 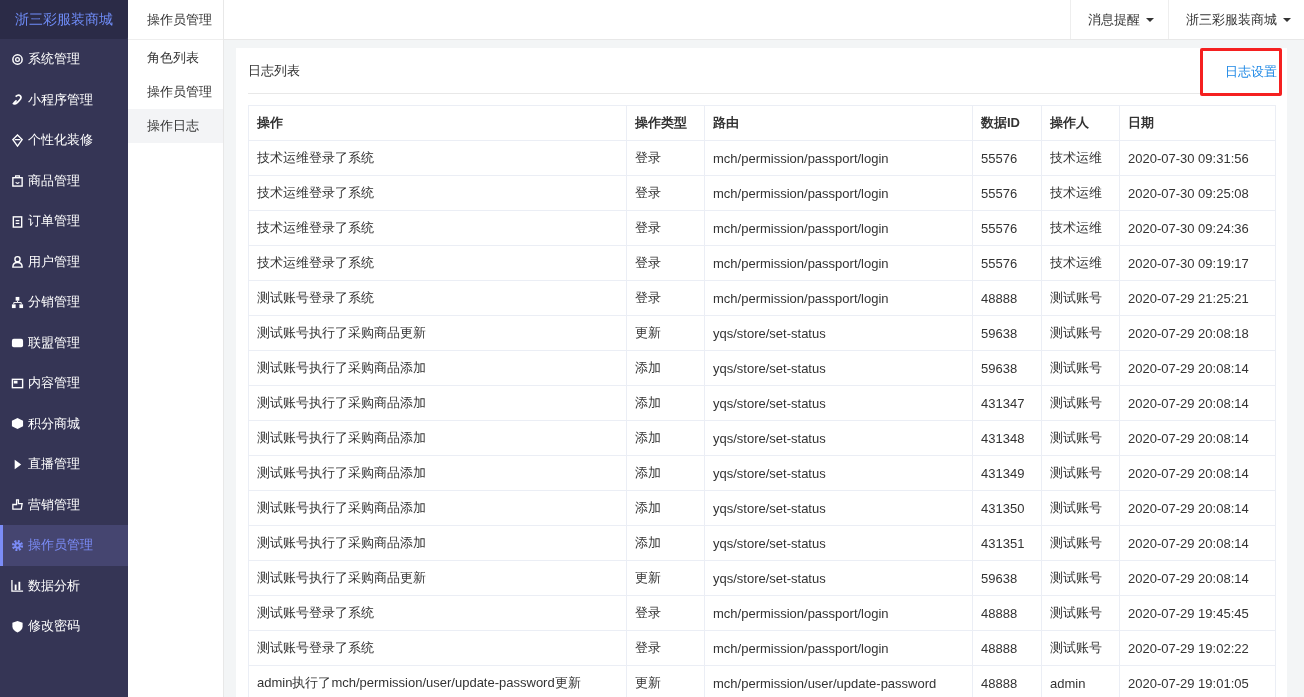 What do you see at coordinates (64, 221) in the screenshot?
I see `sidebar-item: 订单管理` at bounding box center [64, 221].